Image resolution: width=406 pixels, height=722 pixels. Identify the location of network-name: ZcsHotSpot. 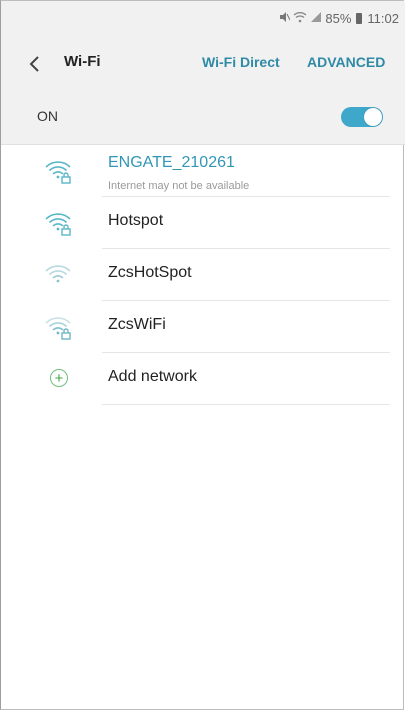
(150, 272).